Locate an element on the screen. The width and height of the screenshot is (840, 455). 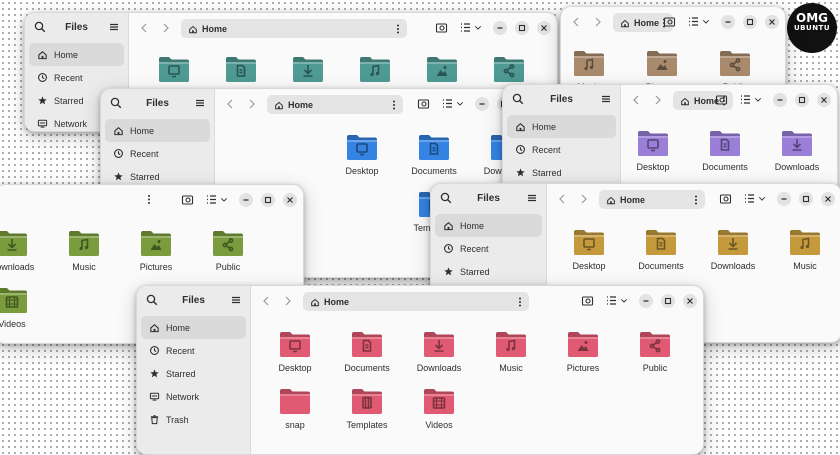
folder-templates: Templates is located at coordinates (367, 408).